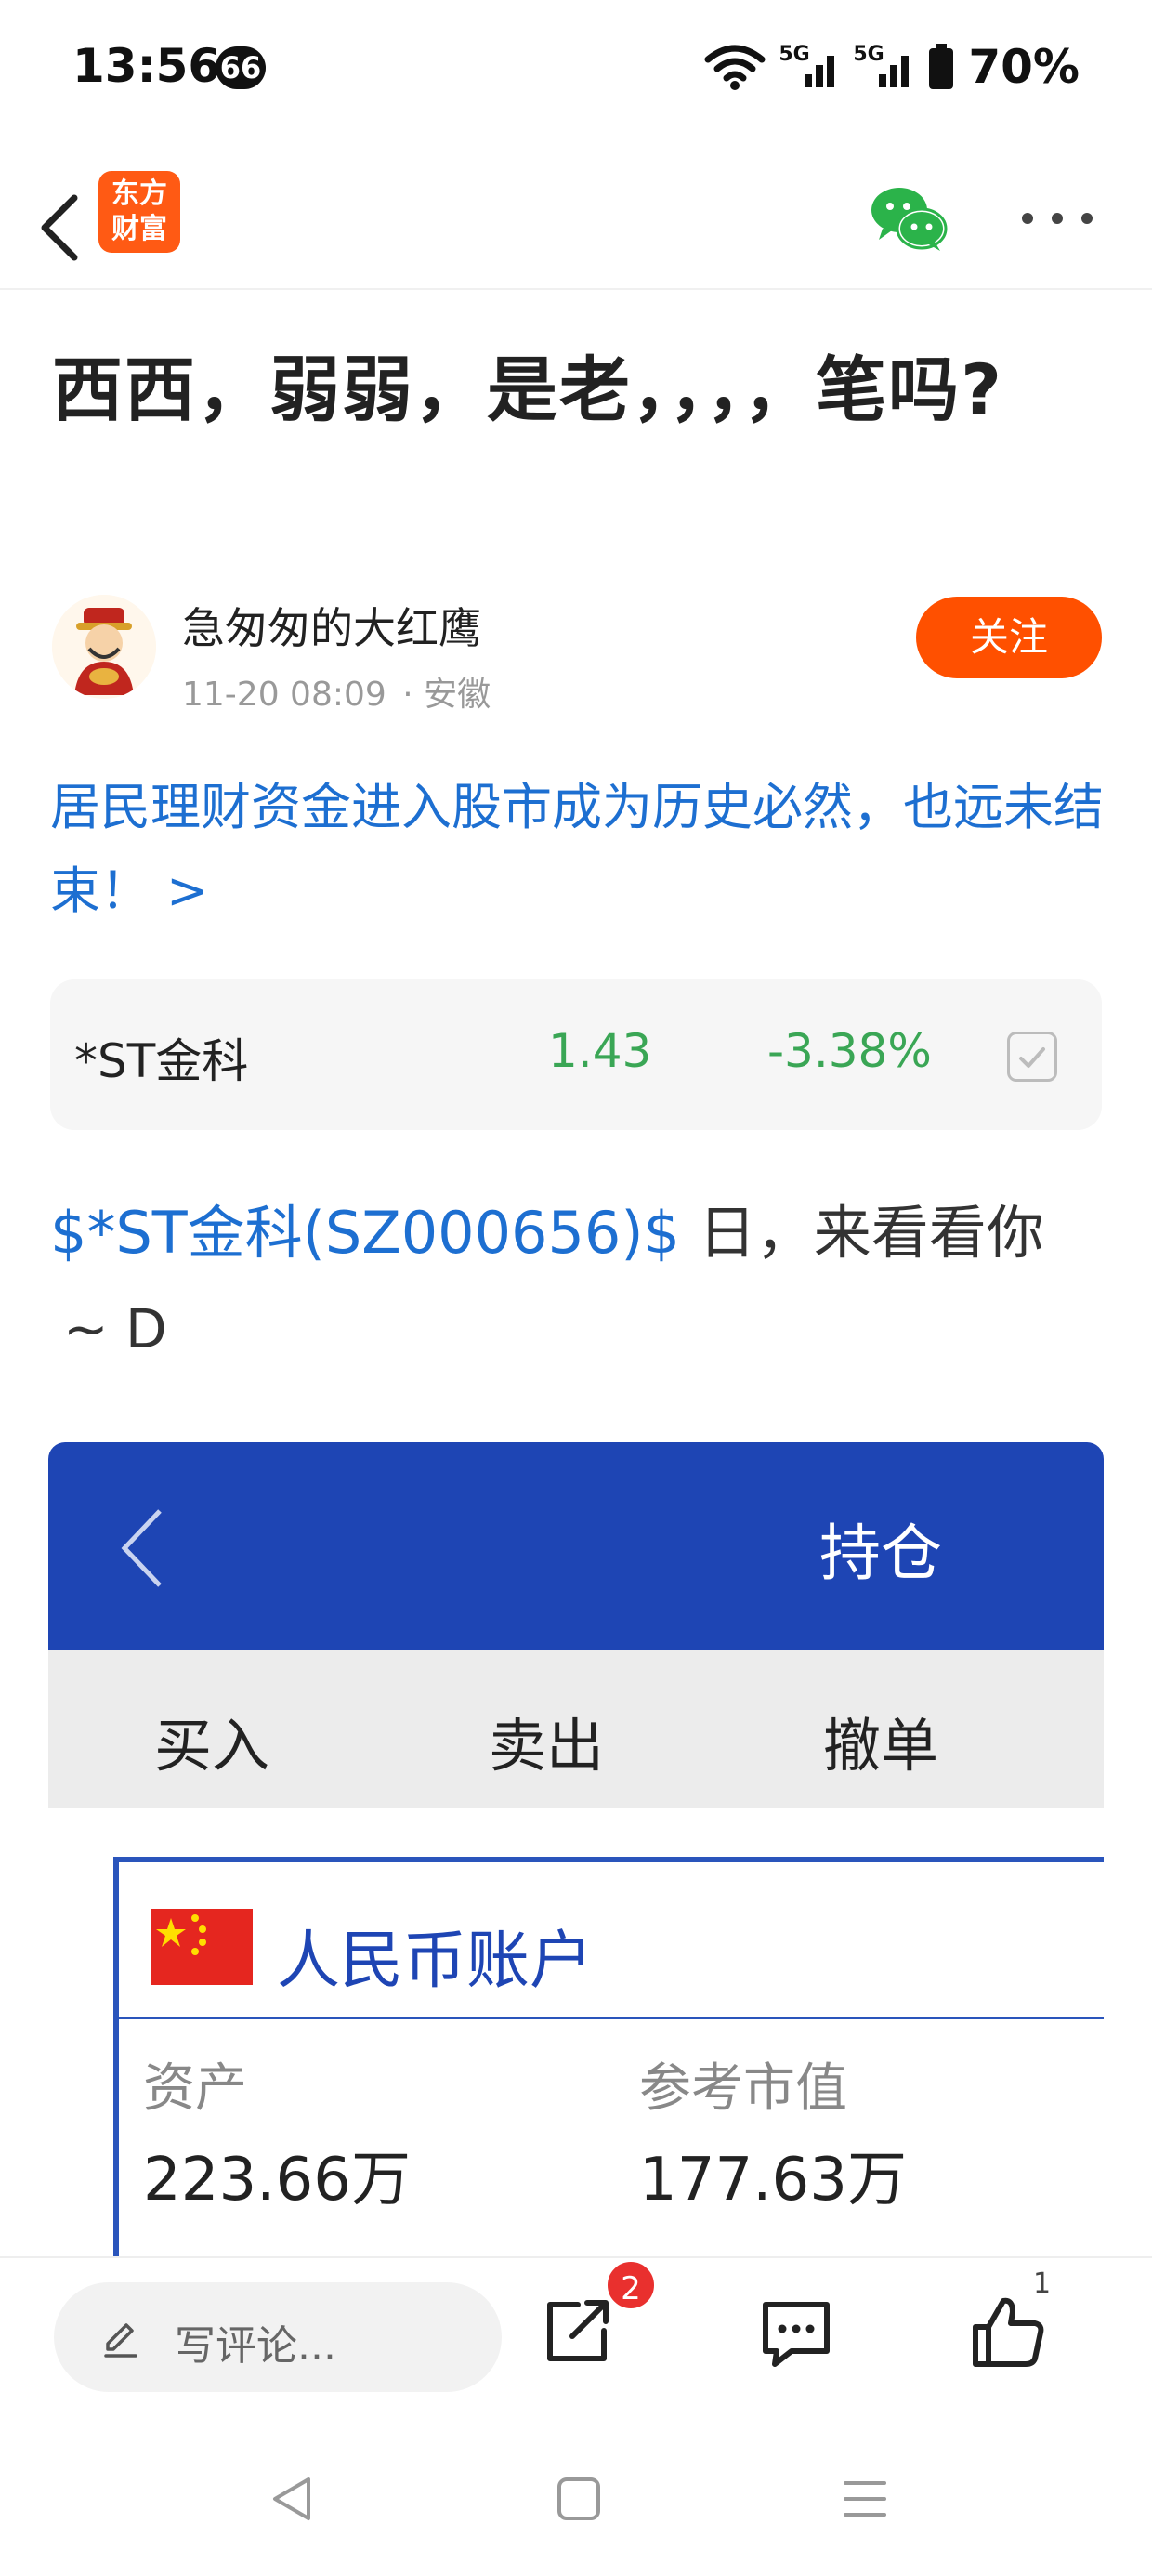 This screenshot has width=1152, height=2576. What do you see at coordinates (195, 2088) in the screenshot?
I see `assets-label: 资产` at bounding box center [195, 2088].